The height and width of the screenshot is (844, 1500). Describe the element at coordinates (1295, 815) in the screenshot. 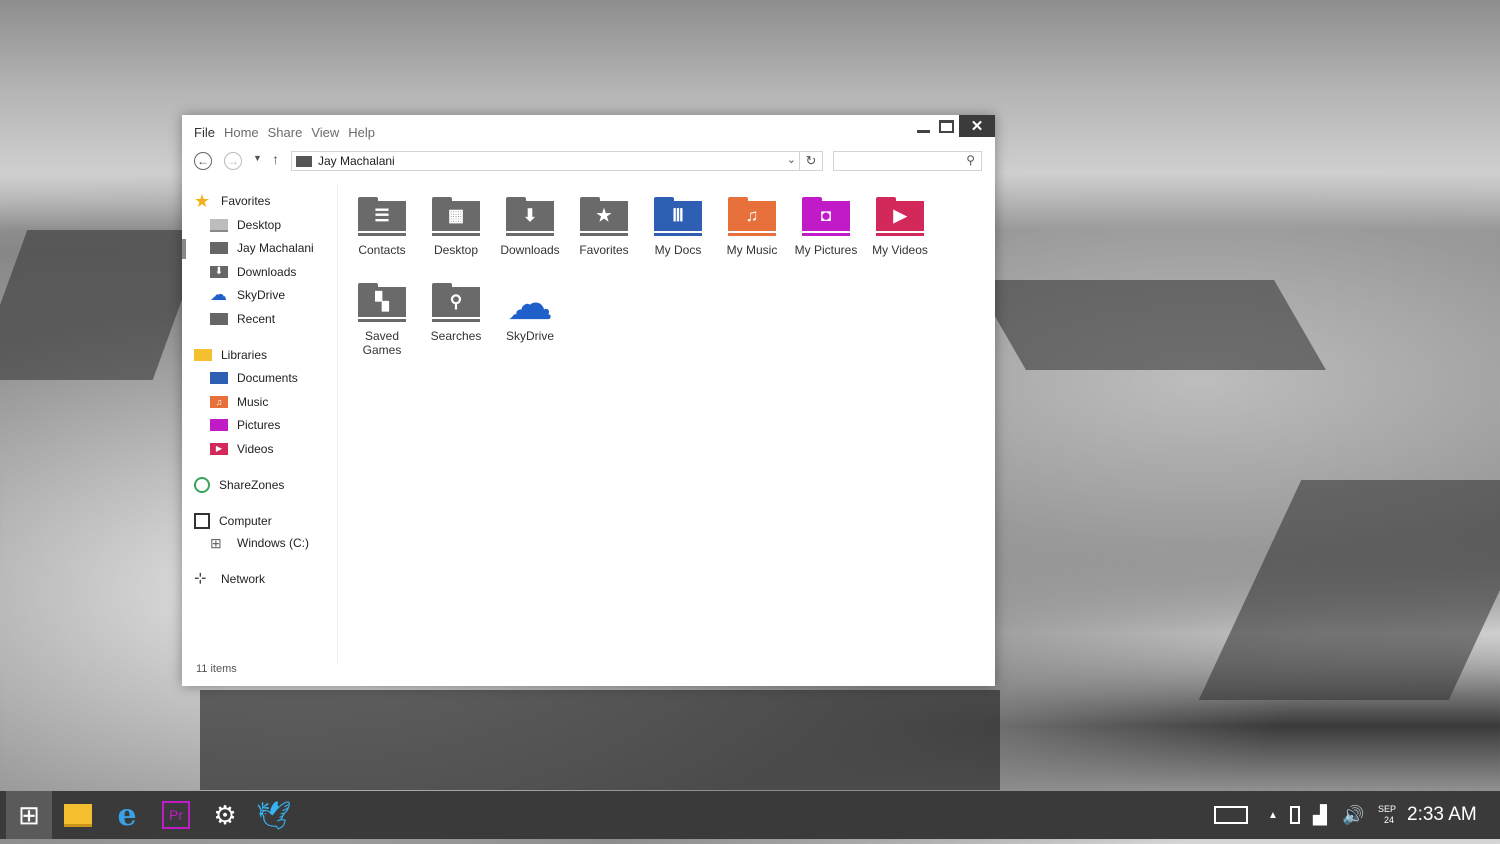

I see `battery-button` at that location.